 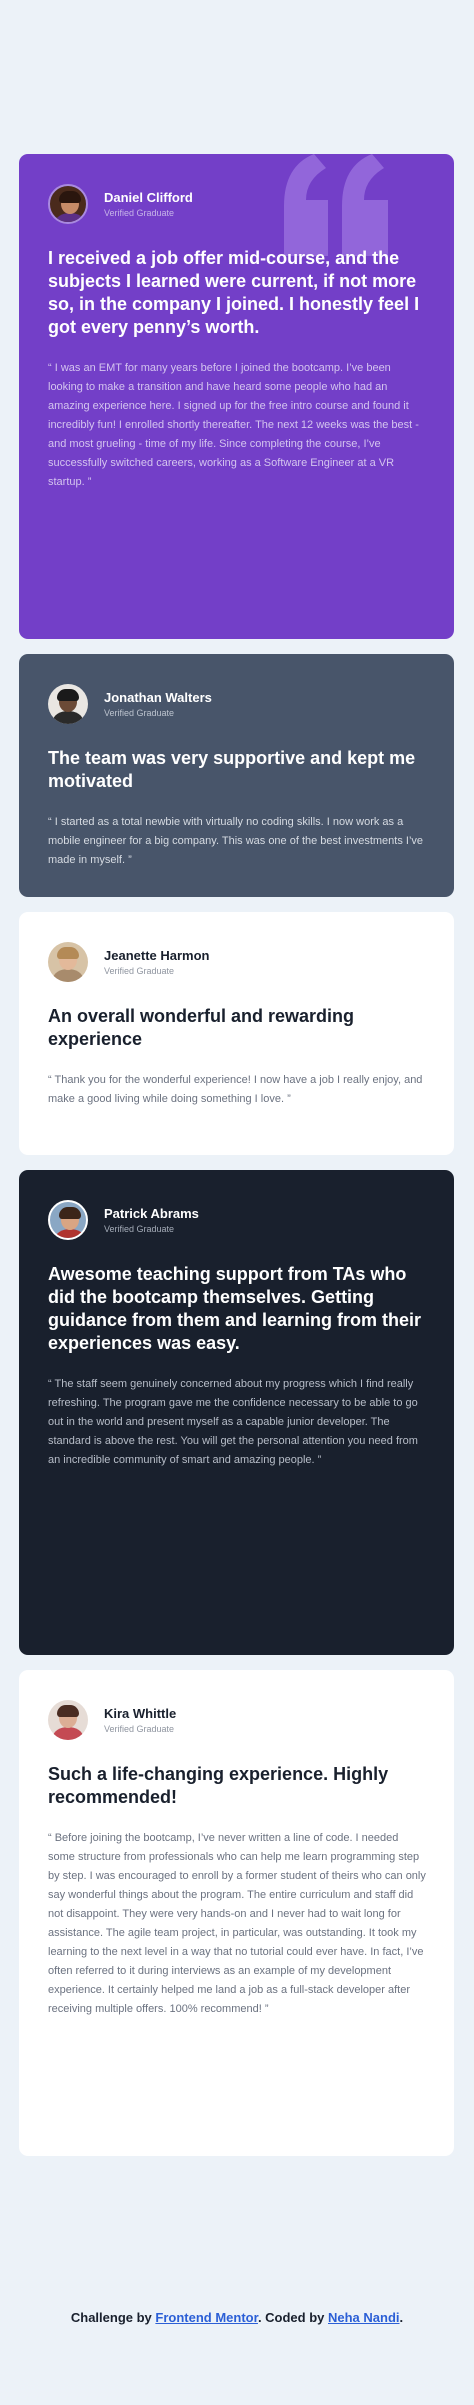 What do you see at coordinates (237, 1220) in the screenshot?
I see `testimonial-header: Patrick Abrams Verified Graduate` at bounding box center [237, 1220].